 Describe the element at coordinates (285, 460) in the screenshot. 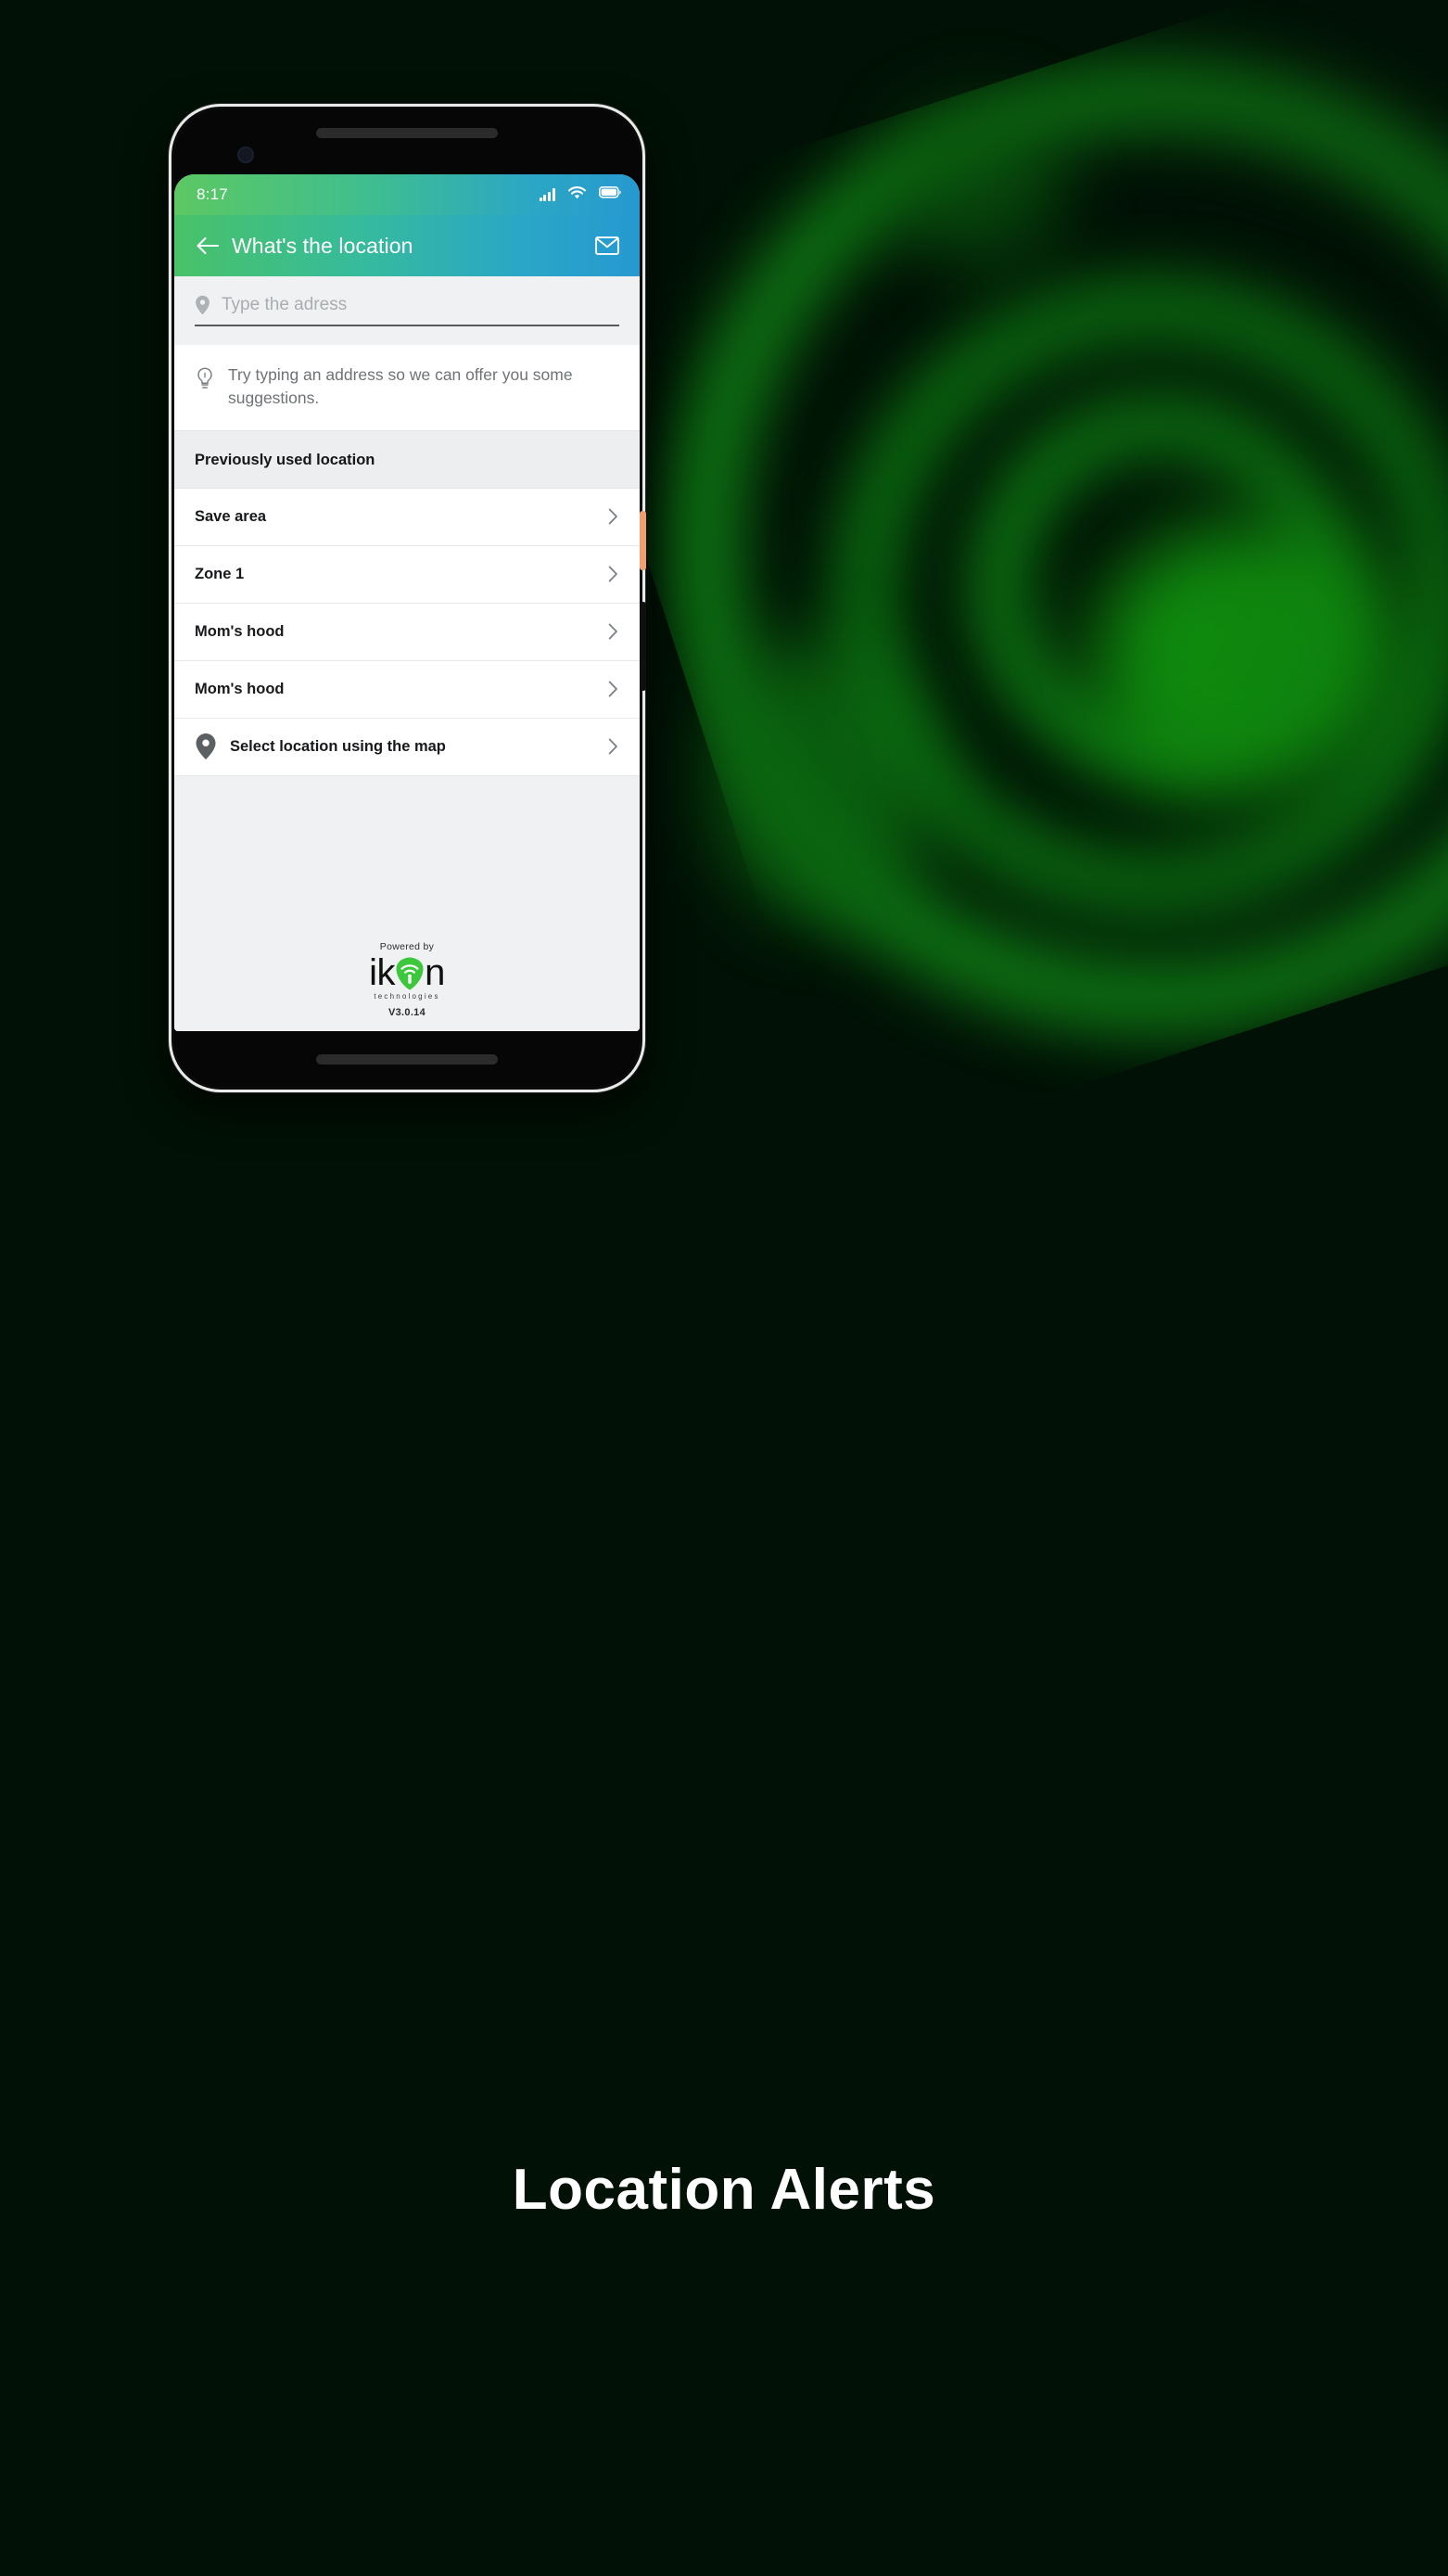

I see `section-header-label: Previously used location` at that location.